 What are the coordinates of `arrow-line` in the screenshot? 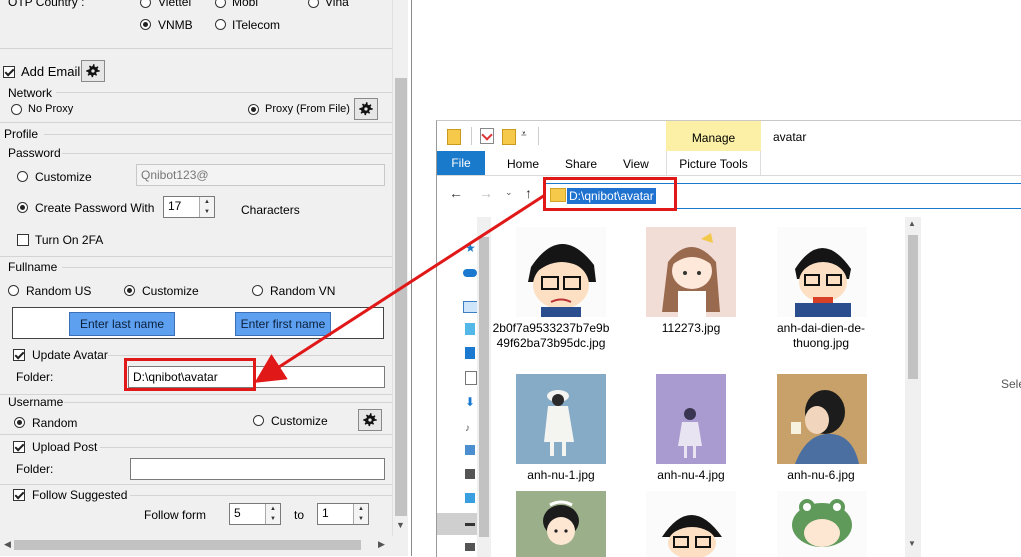 It's located at (400, 288).